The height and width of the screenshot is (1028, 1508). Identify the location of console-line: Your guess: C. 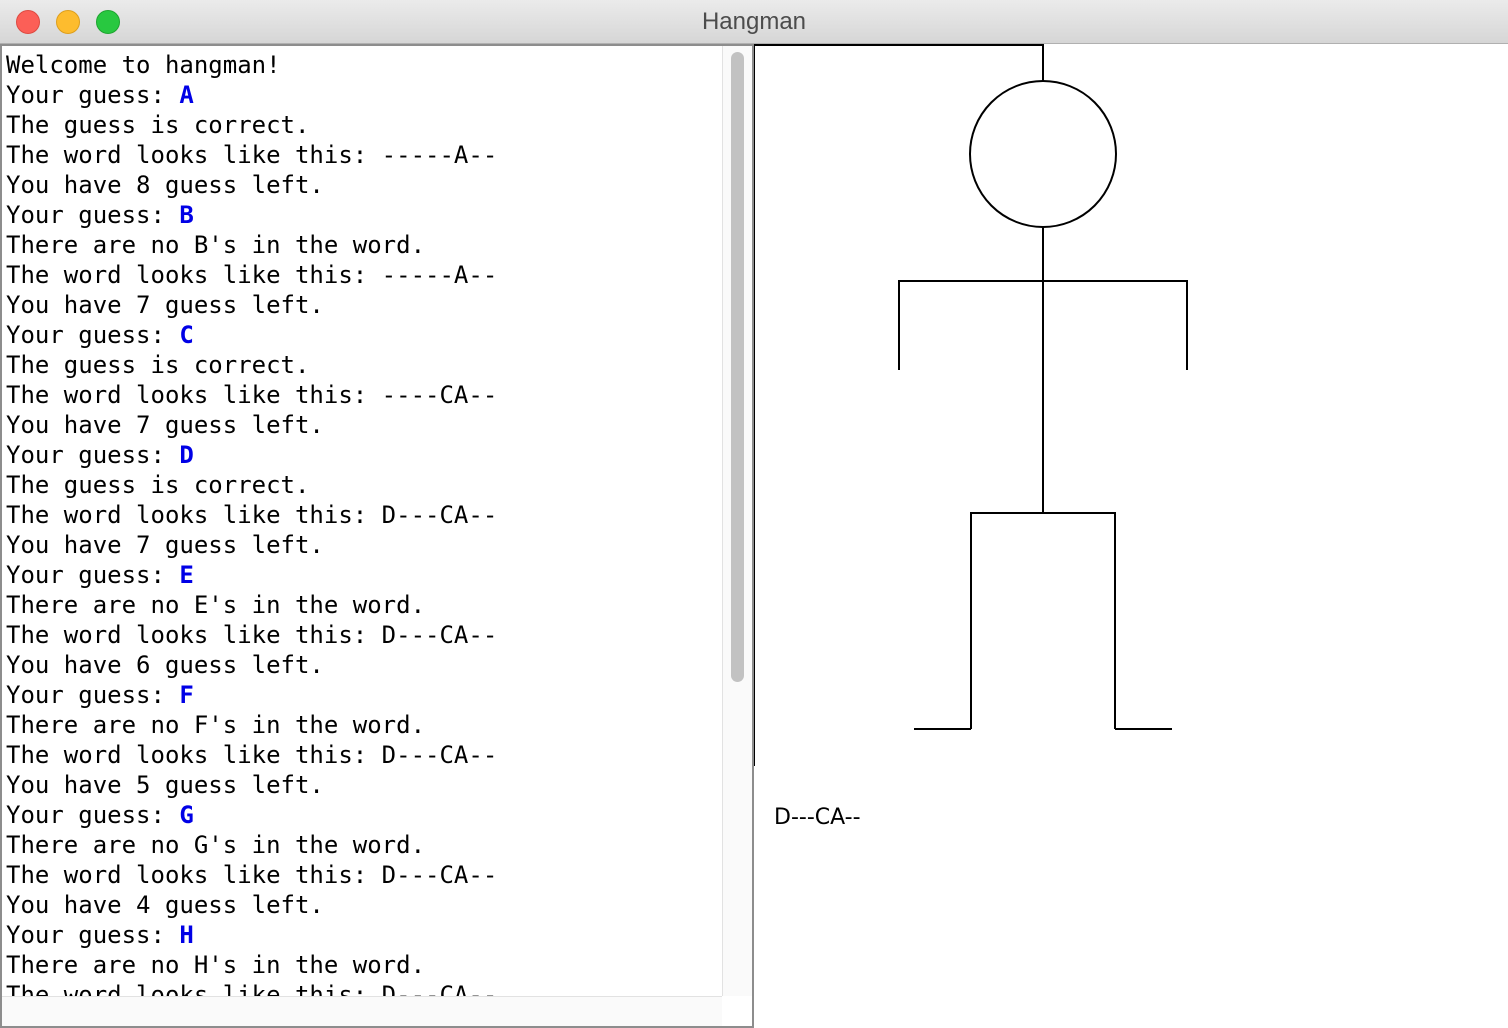
(363, 335).